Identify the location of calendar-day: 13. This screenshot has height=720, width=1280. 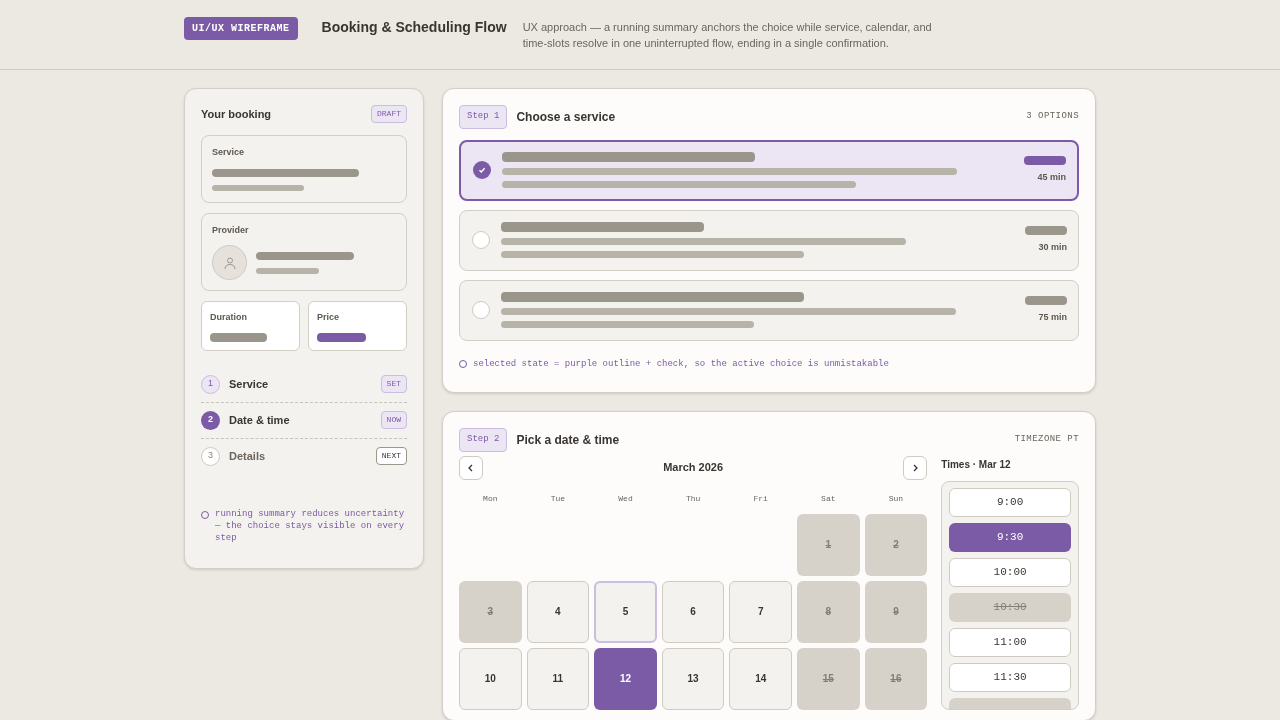
(693, 678).